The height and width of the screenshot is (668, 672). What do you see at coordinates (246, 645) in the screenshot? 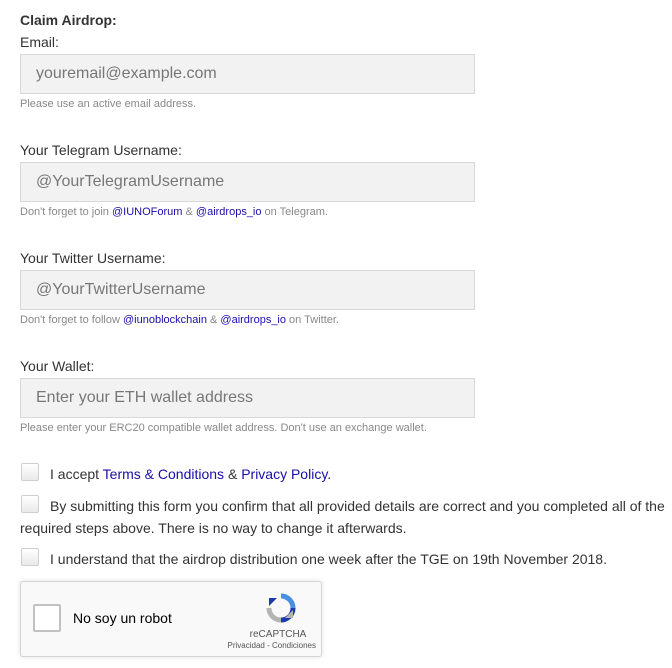
I see `recaptcha-privacy-link: Privacidad` at bounding box center [246, 645].